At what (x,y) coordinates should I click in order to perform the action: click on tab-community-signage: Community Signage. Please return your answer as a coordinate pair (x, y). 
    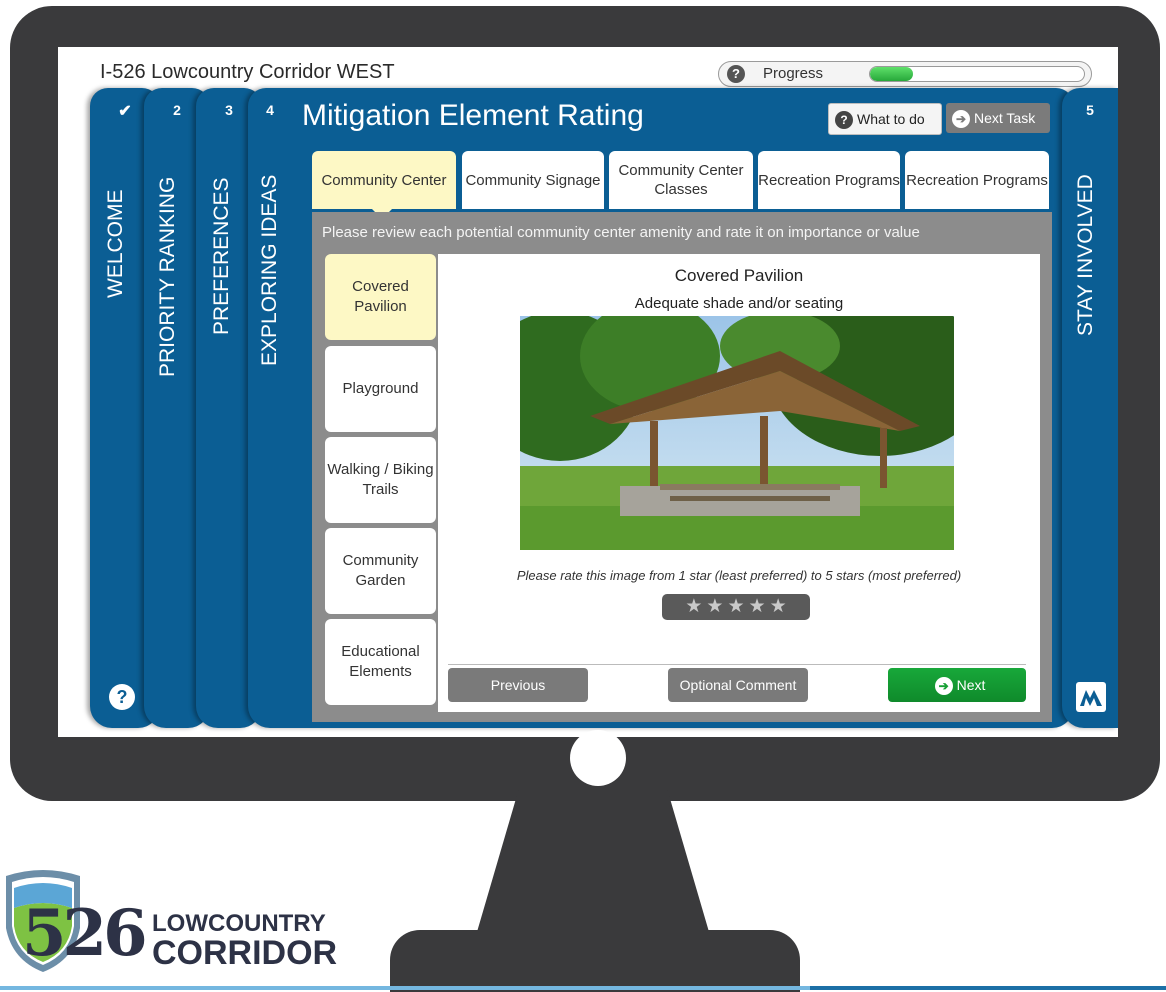
    Looking at the image, I should click on (533, 180).